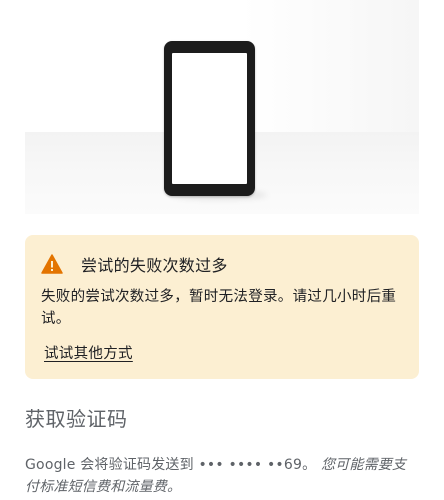 This screenshot has height=500, width=444. I want to click on warning-title: 尝试的失败次数过多, so click(154, 265).